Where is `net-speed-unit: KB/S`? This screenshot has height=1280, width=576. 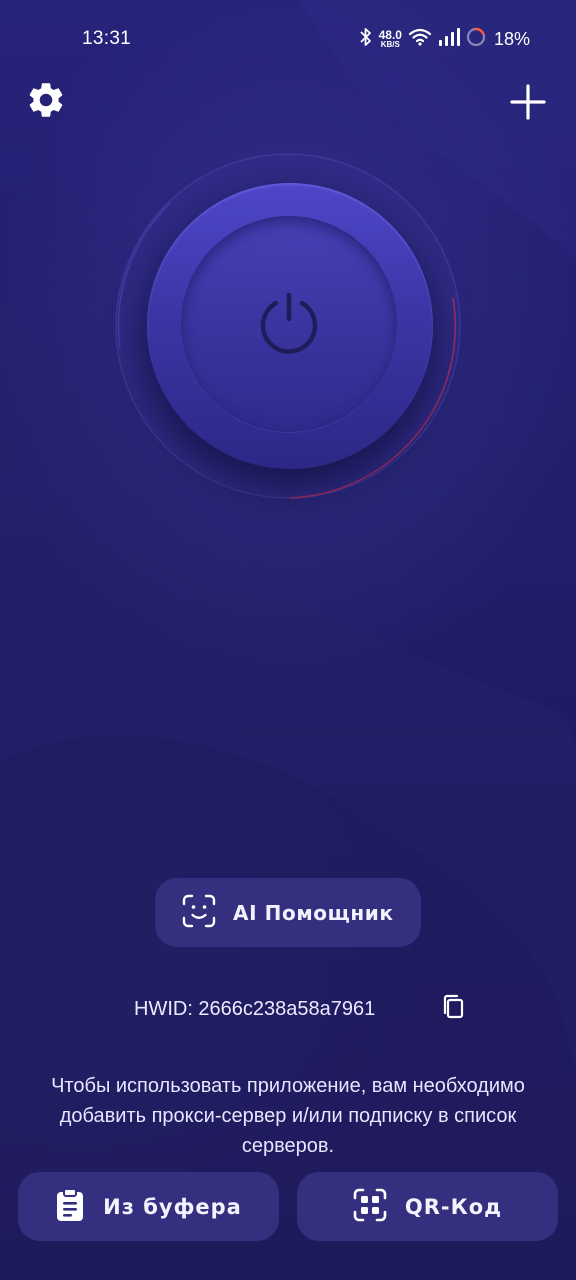 net-speed-unit: KB/S is located at coordinates (390, 44).